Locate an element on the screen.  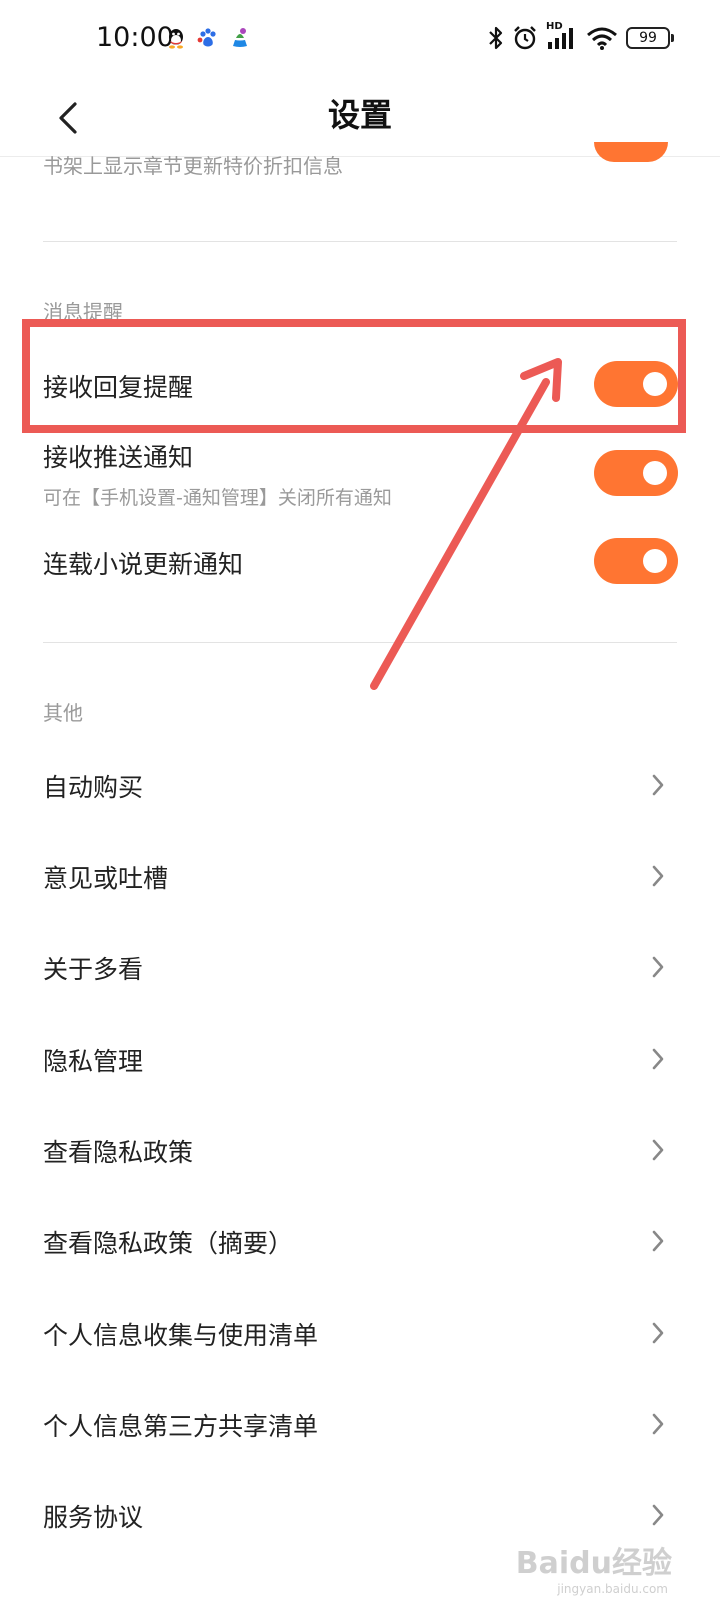
auto-purchase-item: 自动购买 is located at coordinates (360, 786).